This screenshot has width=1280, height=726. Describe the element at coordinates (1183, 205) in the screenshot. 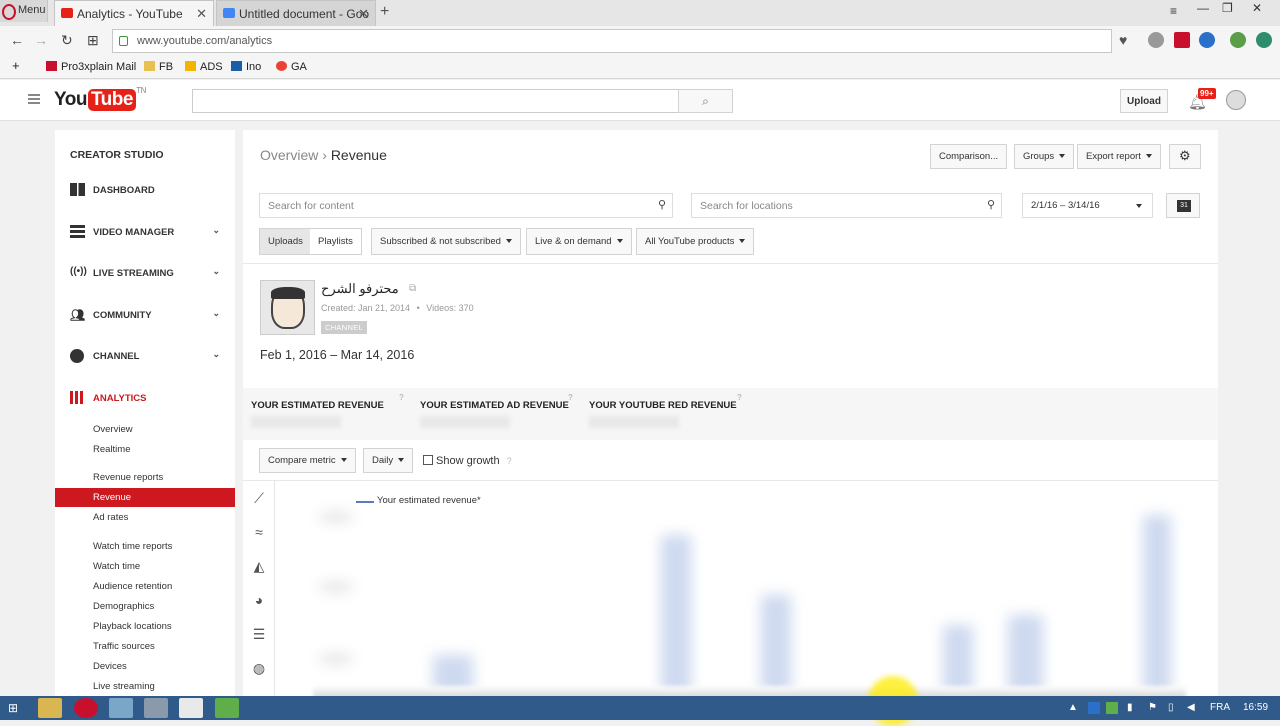

I see `calendar-icon: 31` at that location.